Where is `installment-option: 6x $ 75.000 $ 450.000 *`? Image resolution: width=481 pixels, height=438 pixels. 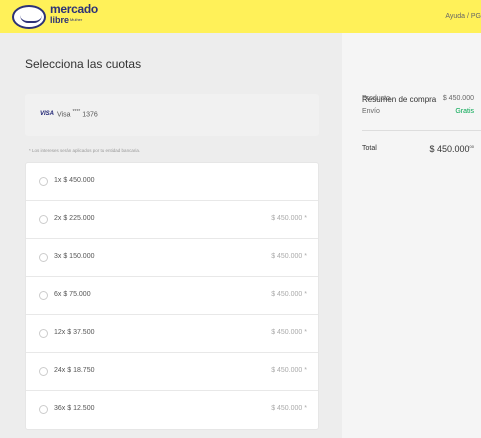
installment-option: 6x $ 75.000 $ 450.000 * is located at coordinates (172, 296).